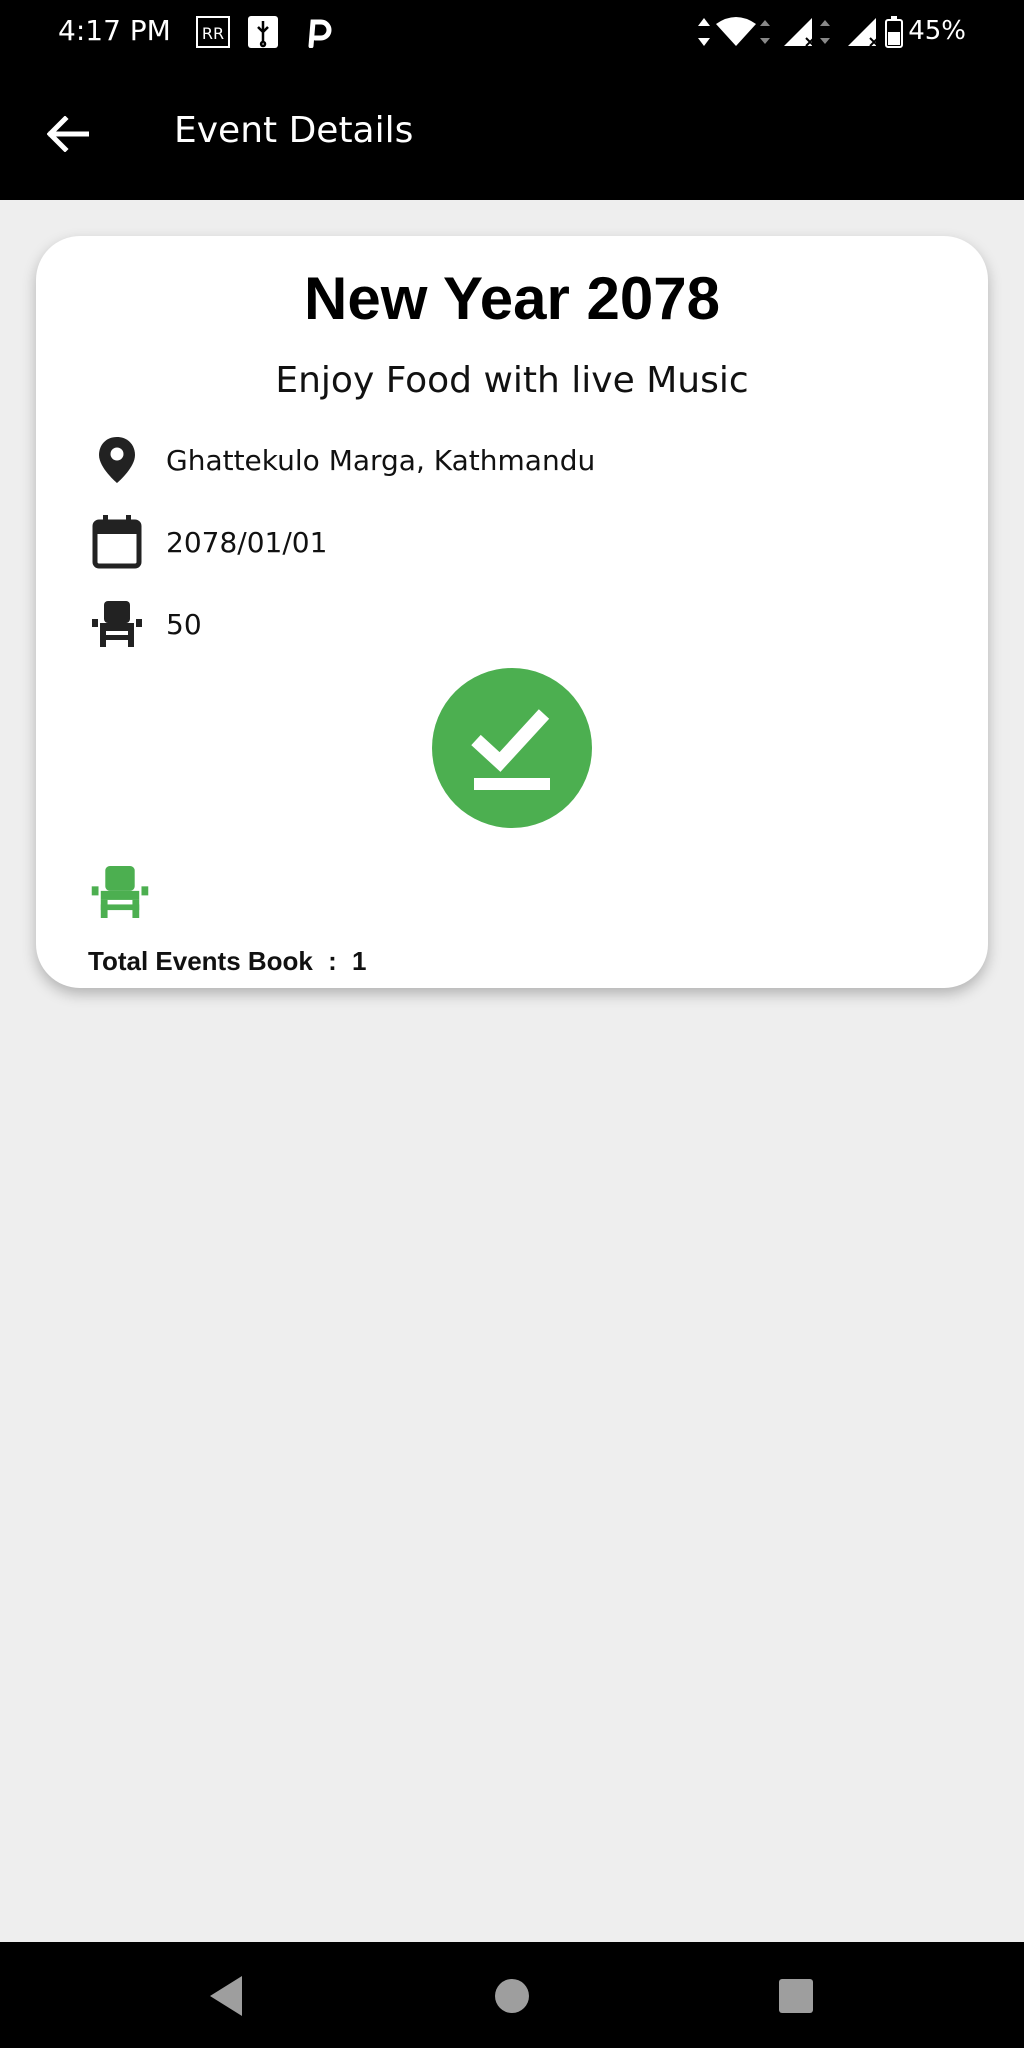  Describe the element at coordinates (117, 542) in the screenshot. I see `calendar-icon` at that location.